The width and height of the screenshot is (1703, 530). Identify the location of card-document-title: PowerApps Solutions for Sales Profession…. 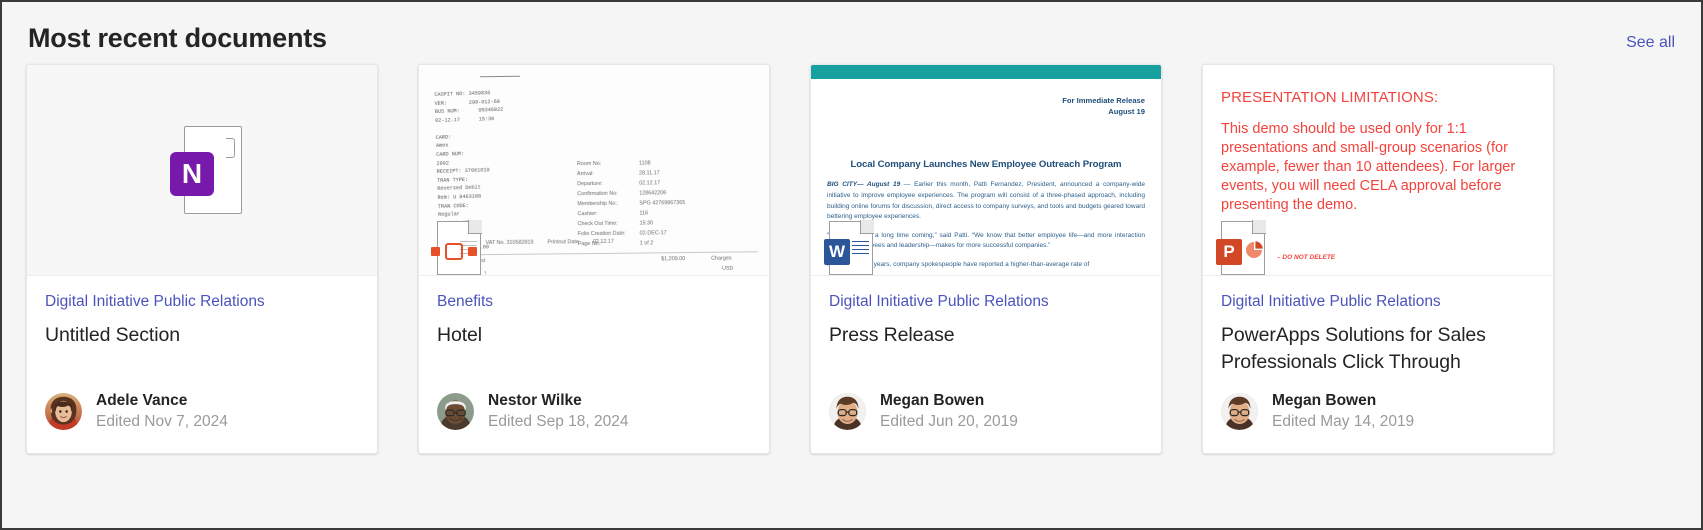
(1353, 348).